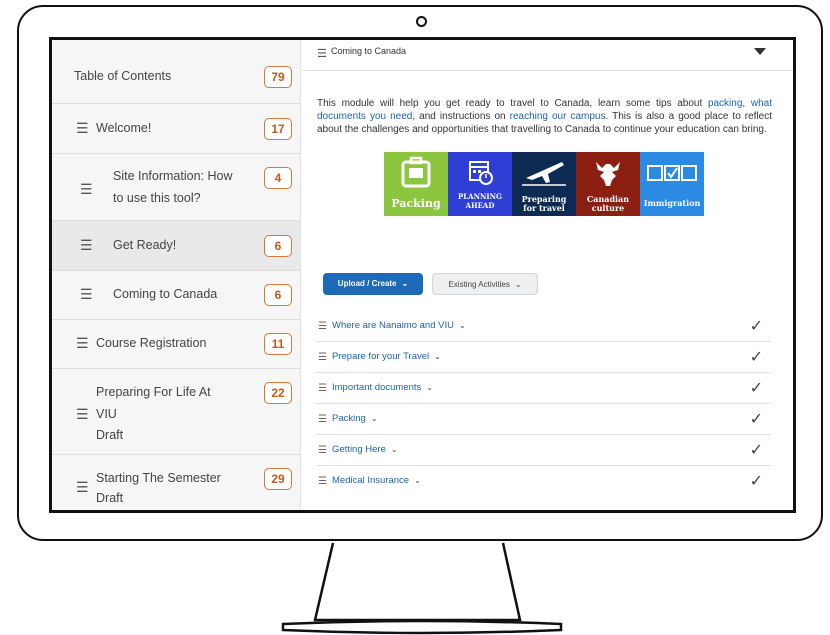  Describe the element at coordinates (124, 128) in the screenshot. I see `sidebar-item-label: Welcome!` at that location.